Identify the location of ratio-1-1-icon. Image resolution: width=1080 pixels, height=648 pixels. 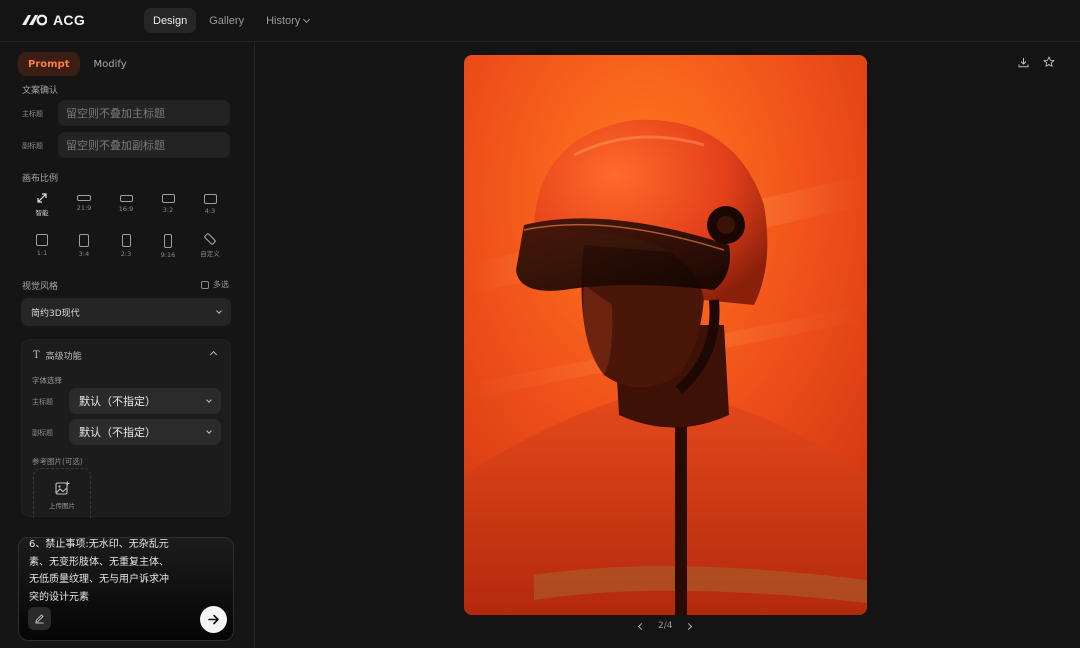
(42, 240).